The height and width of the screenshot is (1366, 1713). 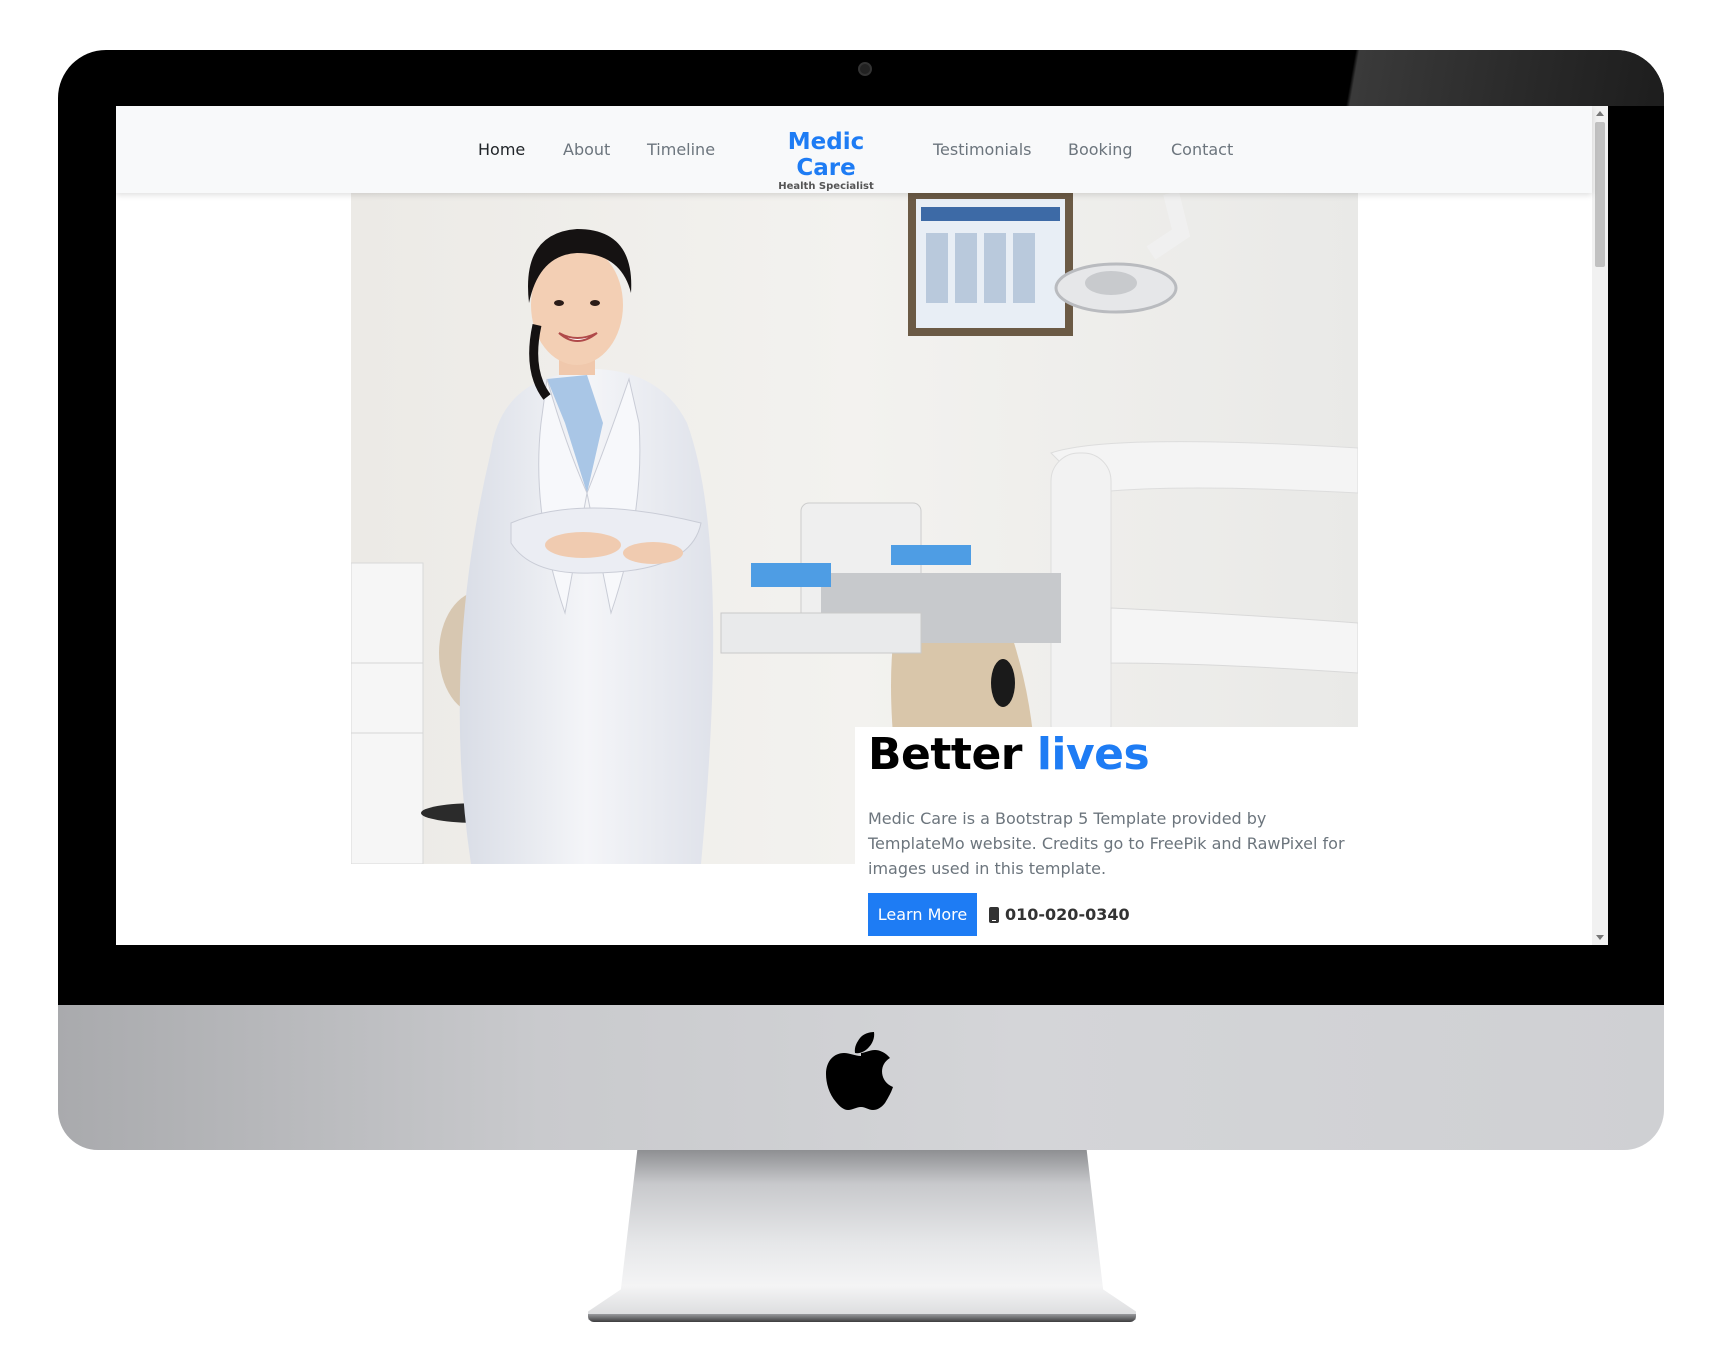 What do you see at coordinates (862, 1235) in the screenshot?
I see `imac-stand` at bounding box center [862, 1235].